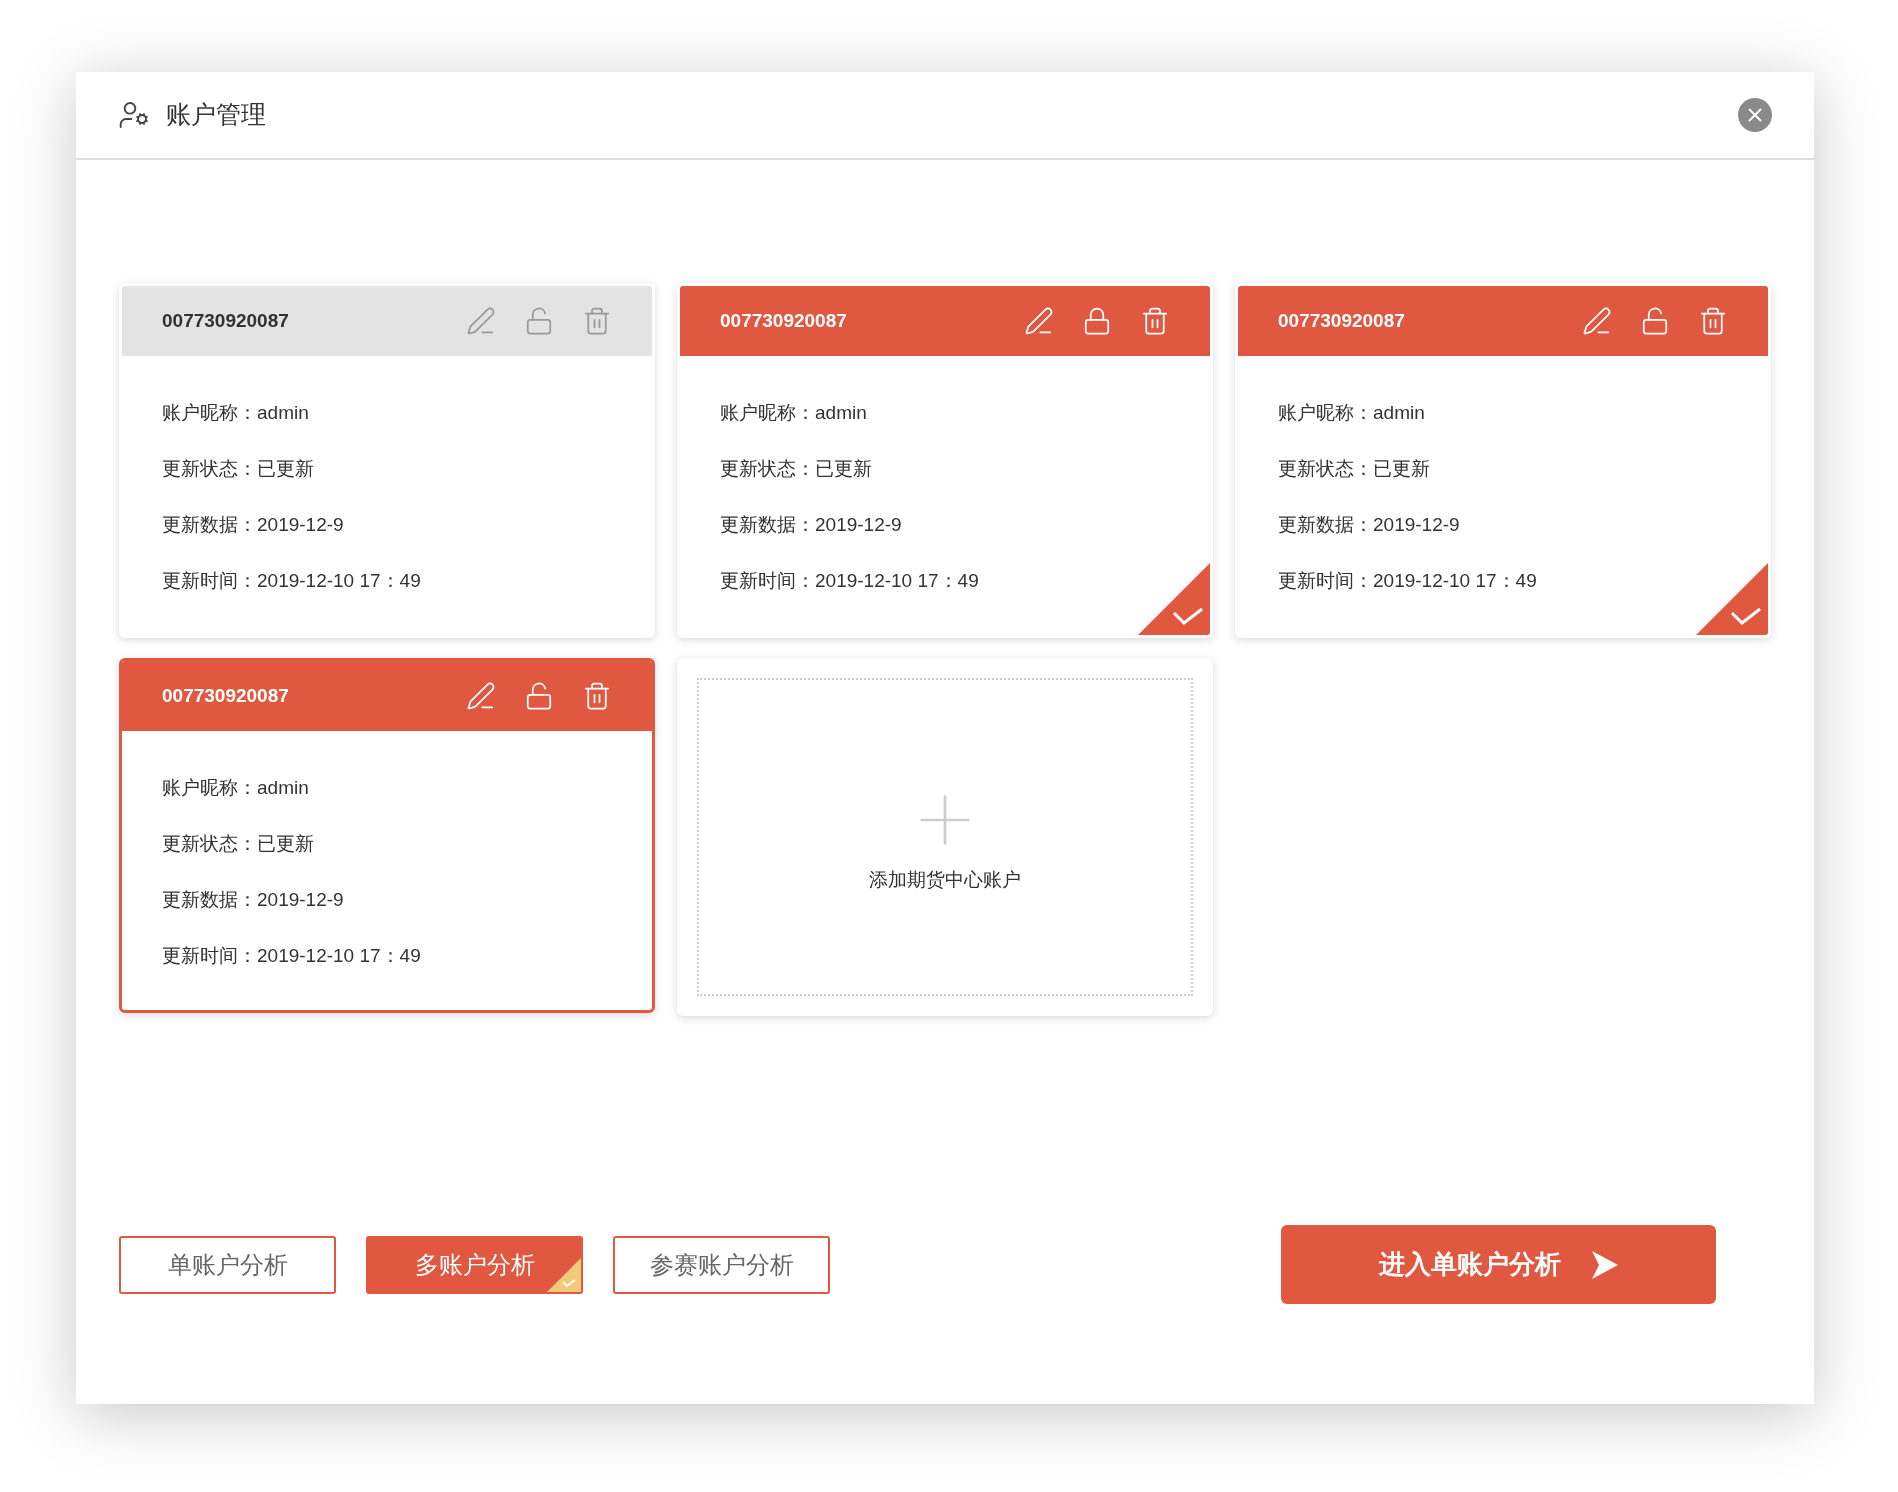  I want to click on mode-tab: 单账户分析, so click(227, 1264).